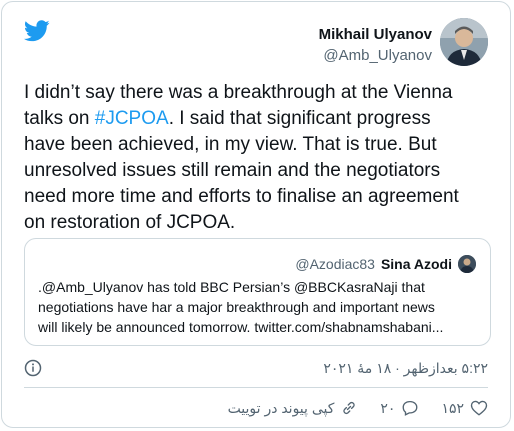 Image resolution: width=514 pixels, height=431 pixels. I want to click on copy-link-label: کپی پیوند در توییت, so click(281, 407).